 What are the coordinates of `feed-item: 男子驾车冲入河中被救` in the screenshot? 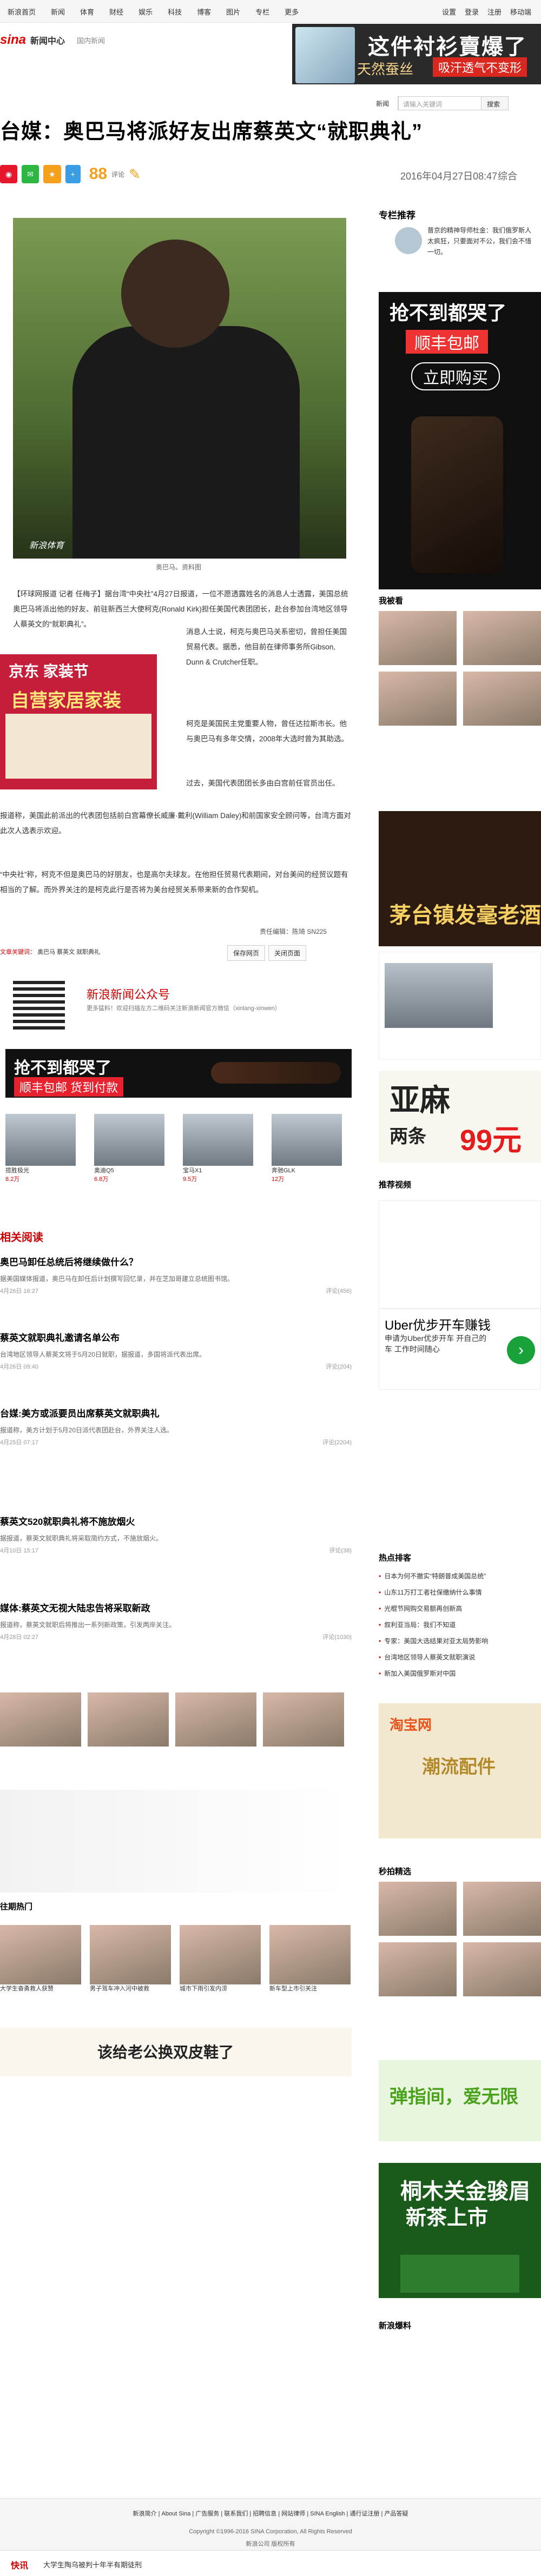 It's located at (131, 1959).